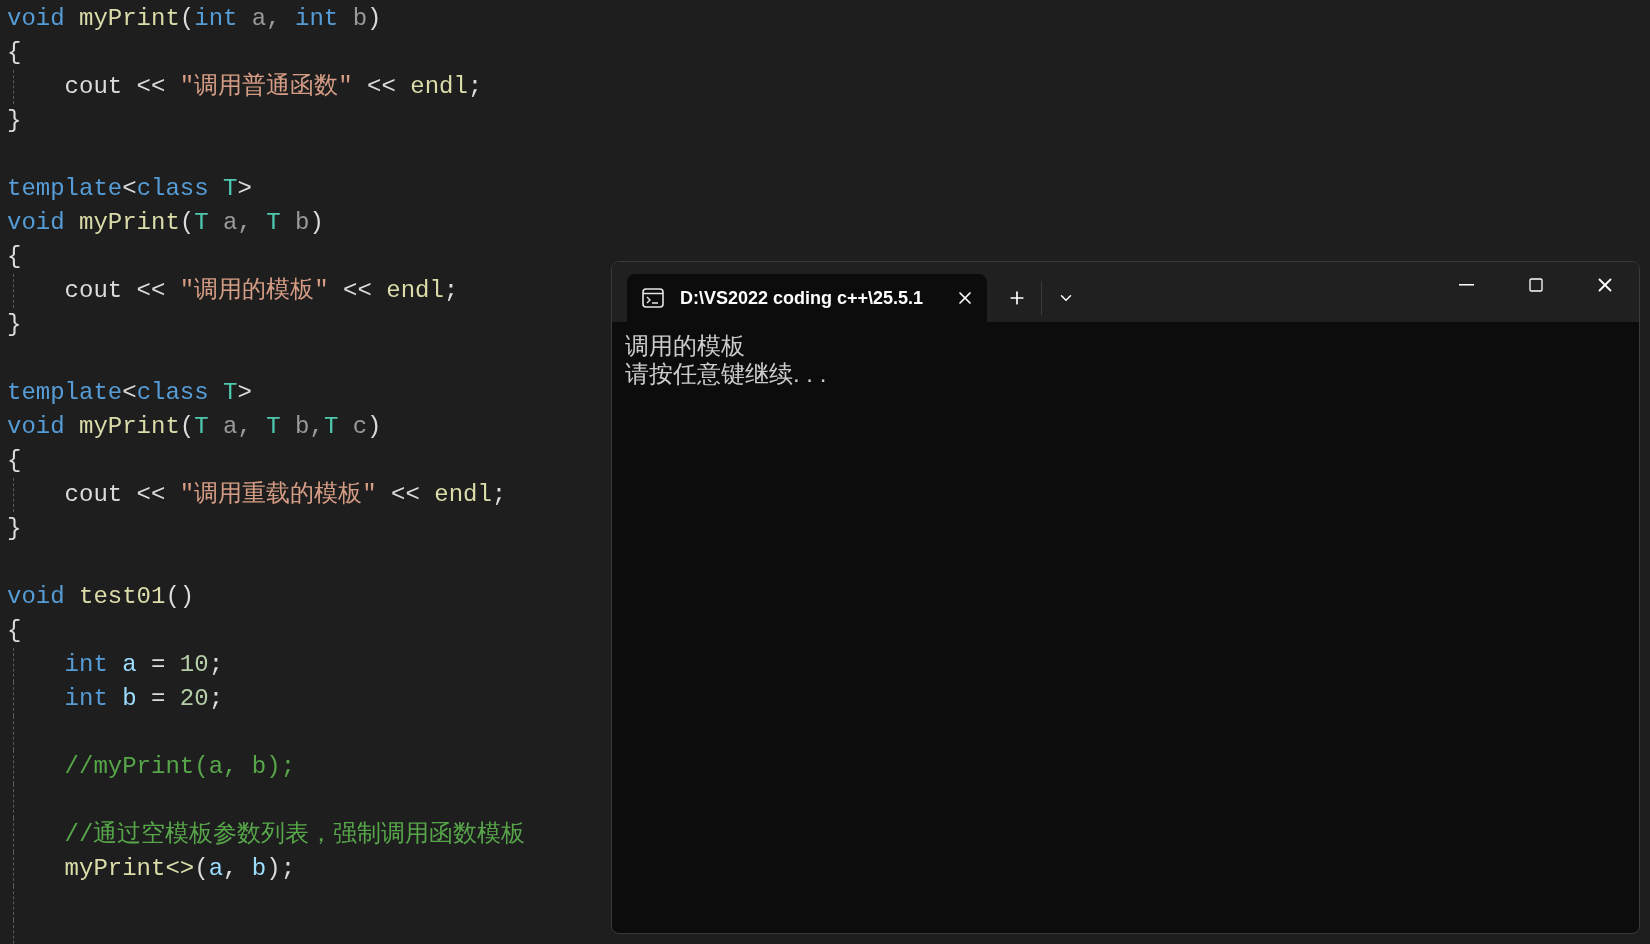 Image resolution: width=1650 pixels, height=944 pixels. Describe the element at coordinates (143, 698) in the screenshot. I see `code-line: int b = 20;` at that location.